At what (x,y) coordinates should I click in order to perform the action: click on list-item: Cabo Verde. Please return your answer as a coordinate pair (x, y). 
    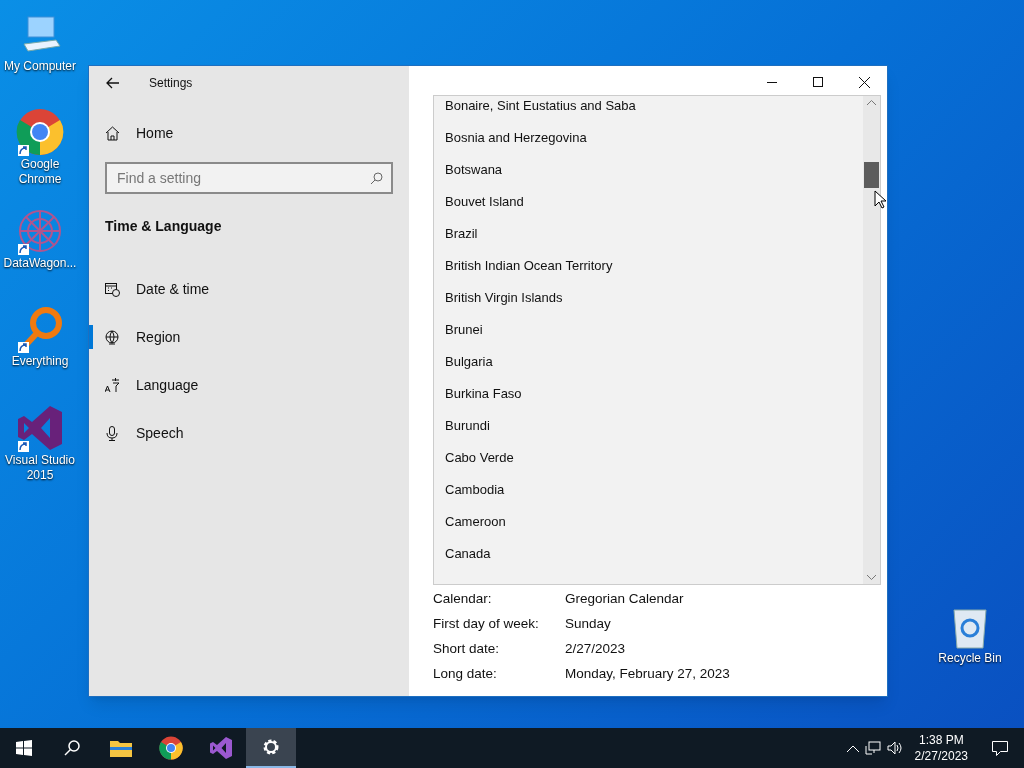
    Looking at the image, I should click on (648, 458).